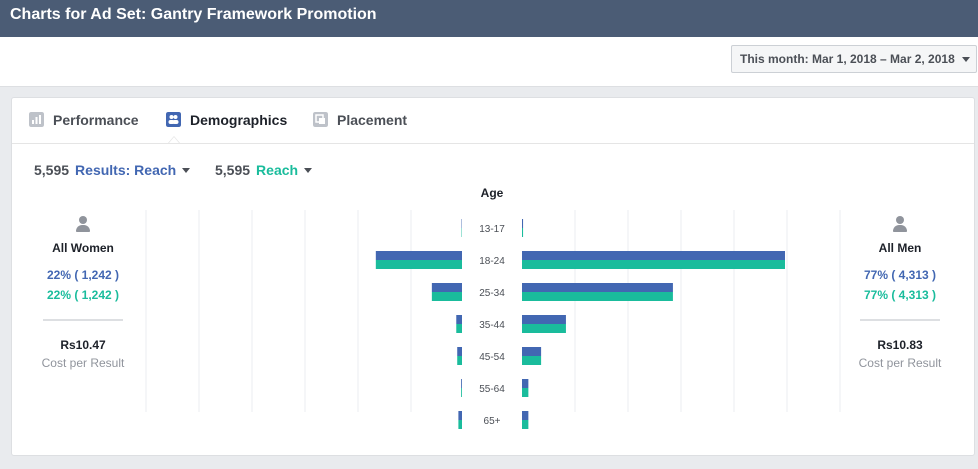 Image resolution: width=978 pixels, height=469 pixels. I want to click on men-reach-pct: 77% ( 4,313 ), so click(900, 295).